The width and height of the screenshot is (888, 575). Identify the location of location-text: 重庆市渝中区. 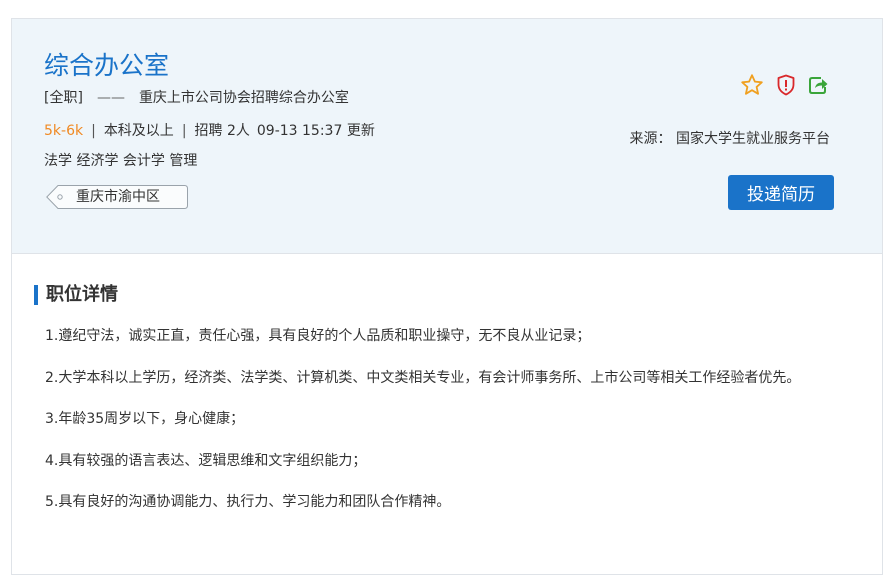
(118, 197).